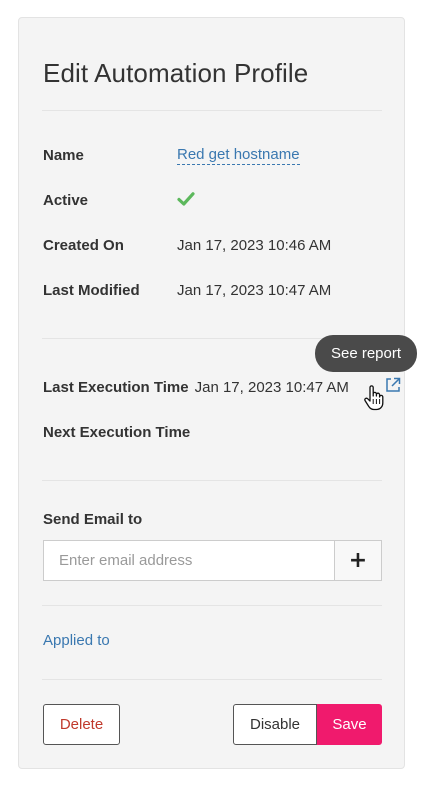 The height and width of the screenshot is (789, 423). I want to click on active-label: Active, so click(66, 200).